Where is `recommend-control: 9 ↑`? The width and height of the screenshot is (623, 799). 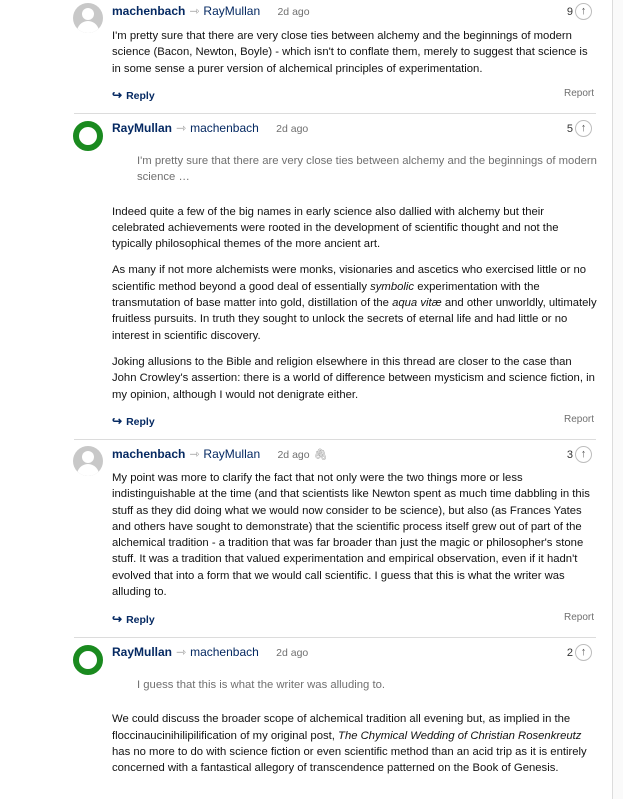 recommend-control: 9 ↑ is located at coordinates (579, 11).